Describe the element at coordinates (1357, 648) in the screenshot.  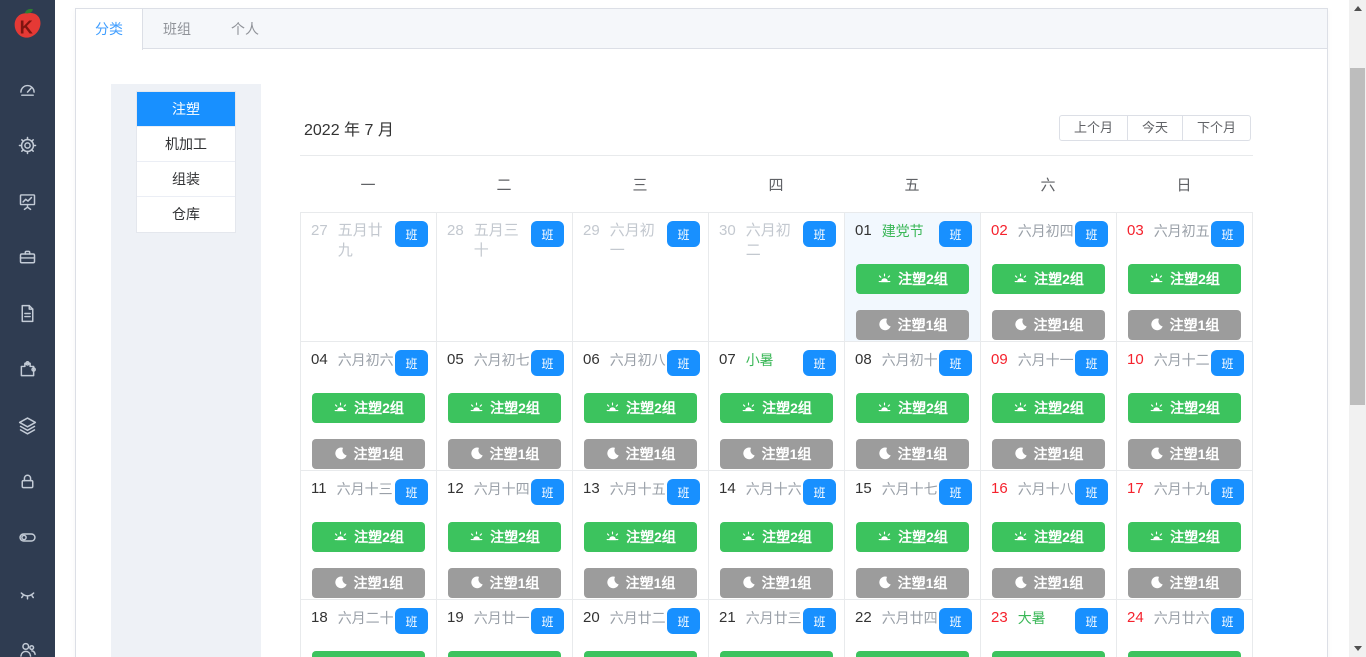
I see `scroll-down-arrow-icon` at that location.